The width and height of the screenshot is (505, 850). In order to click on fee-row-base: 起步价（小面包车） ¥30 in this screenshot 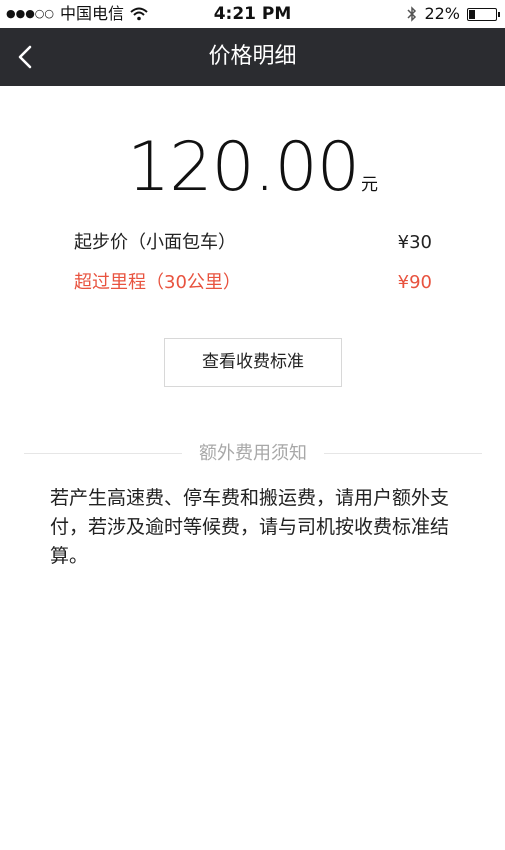, I will do `click(253, 243)`.